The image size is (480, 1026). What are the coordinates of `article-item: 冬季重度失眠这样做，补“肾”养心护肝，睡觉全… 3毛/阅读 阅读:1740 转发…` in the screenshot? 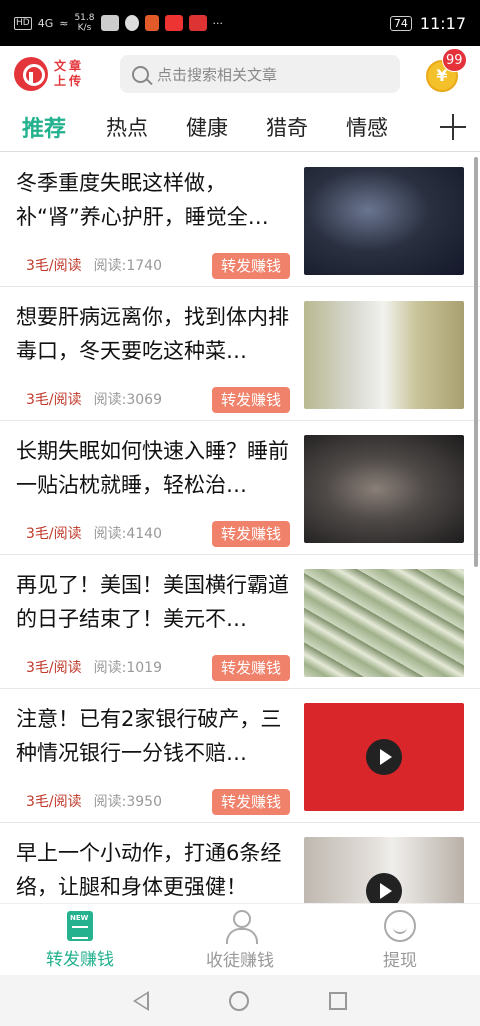 It's located at (240, 220).